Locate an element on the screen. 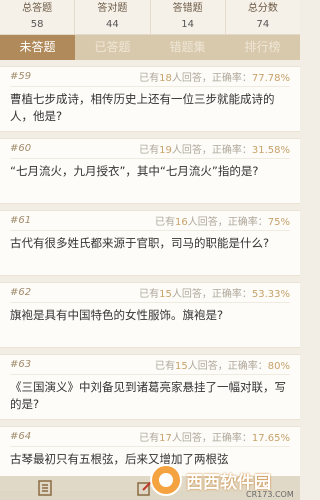 This screenshot has height=500, width=320. question-number: #63 is located at coordinates (21, 364).